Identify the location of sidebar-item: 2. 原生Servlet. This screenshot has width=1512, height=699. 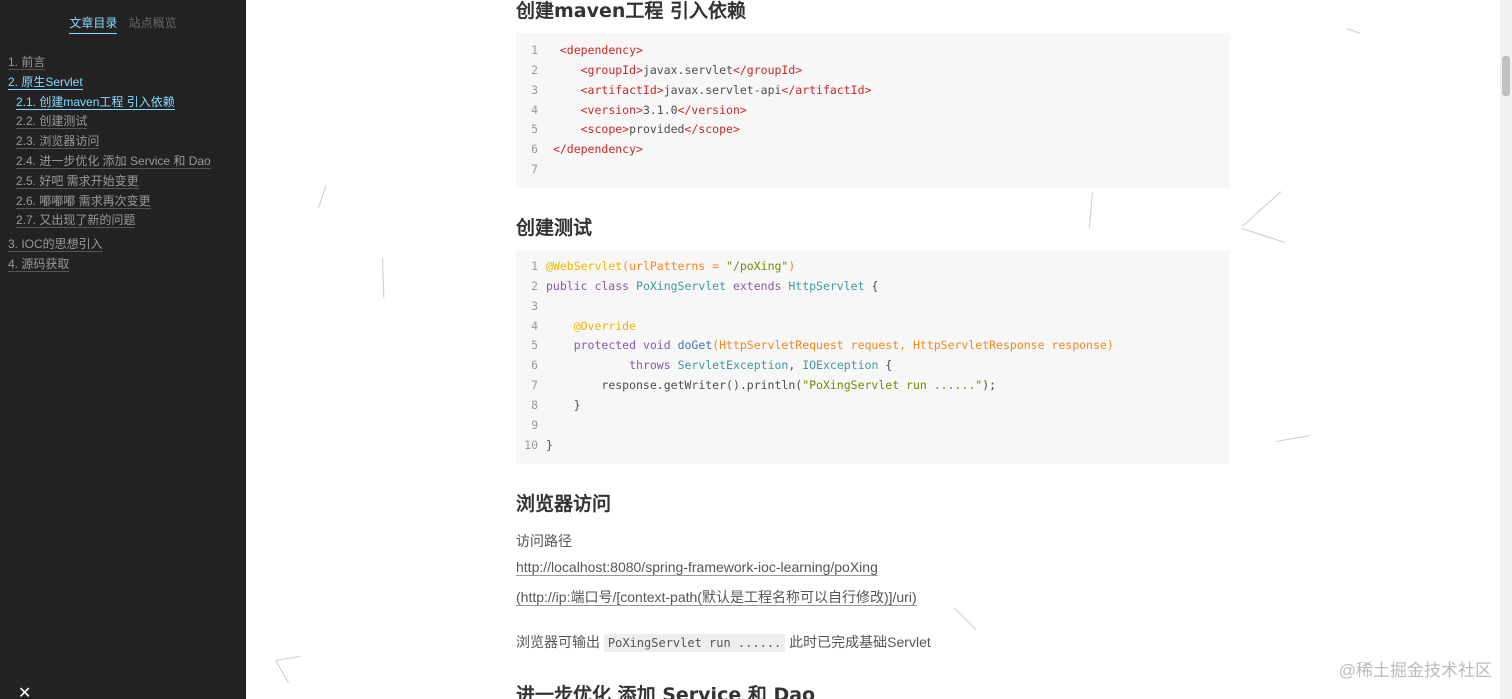
(109, 83).